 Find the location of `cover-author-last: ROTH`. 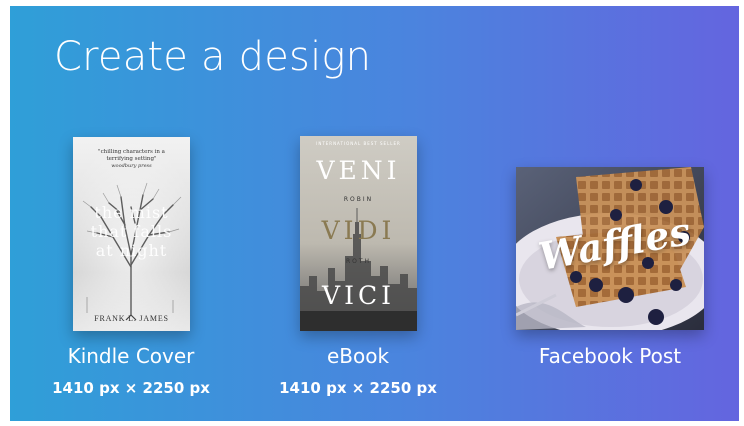

cover-author-last: ROTH is located at coordinates (358, 261).